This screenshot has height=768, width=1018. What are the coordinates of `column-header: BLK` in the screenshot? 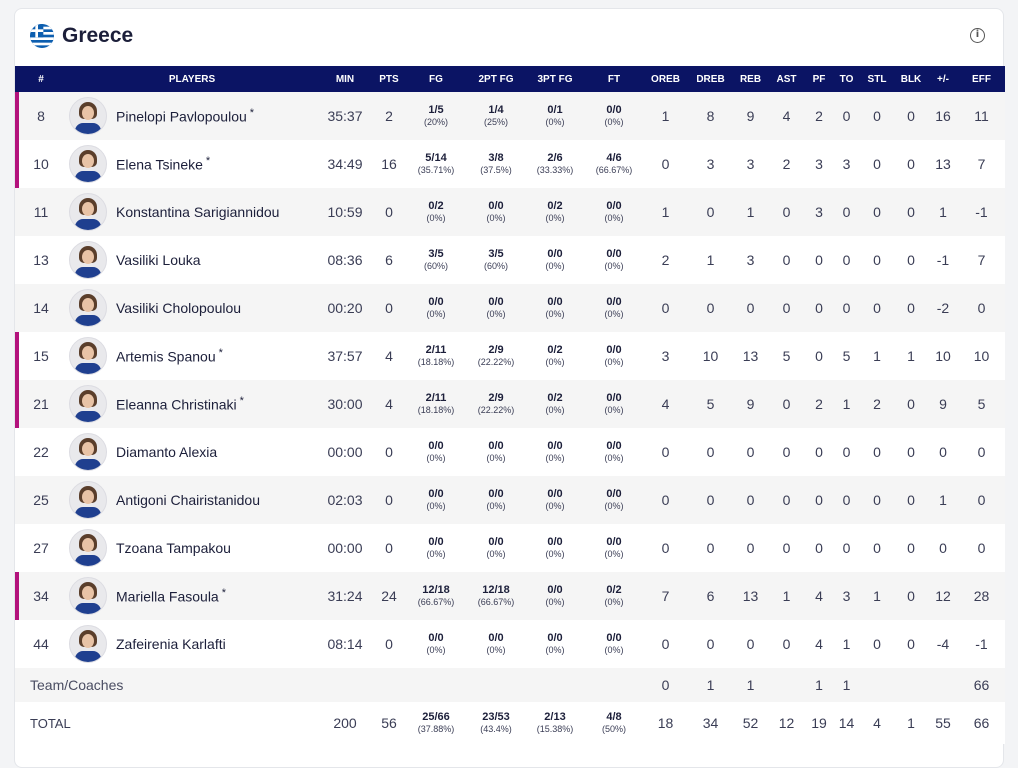 It's located at (911, 79).